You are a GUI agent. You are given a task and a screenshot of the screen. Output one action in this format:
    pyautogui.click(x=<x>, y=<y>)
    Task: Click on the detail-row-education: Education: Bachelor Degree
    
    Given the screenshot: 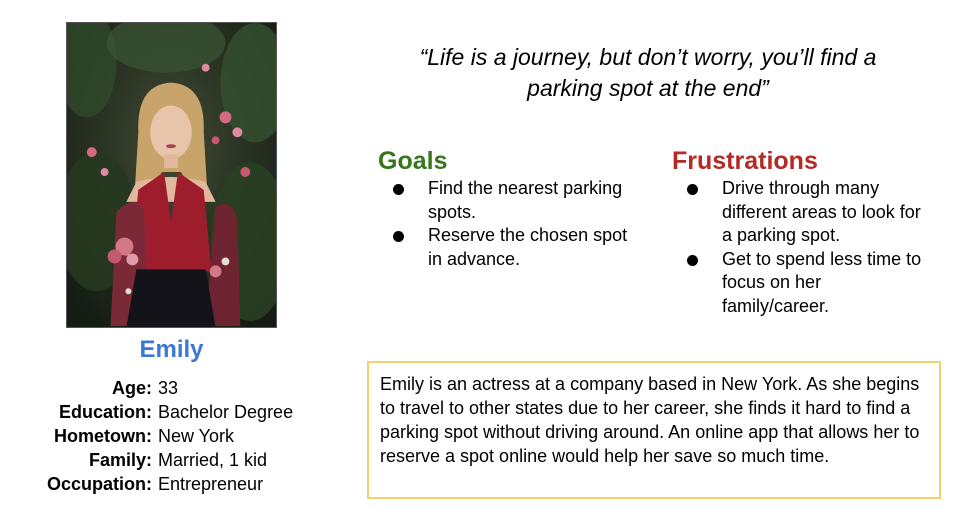 What is the action you would take?
    pyautogui.click(x=165, y=412)
    